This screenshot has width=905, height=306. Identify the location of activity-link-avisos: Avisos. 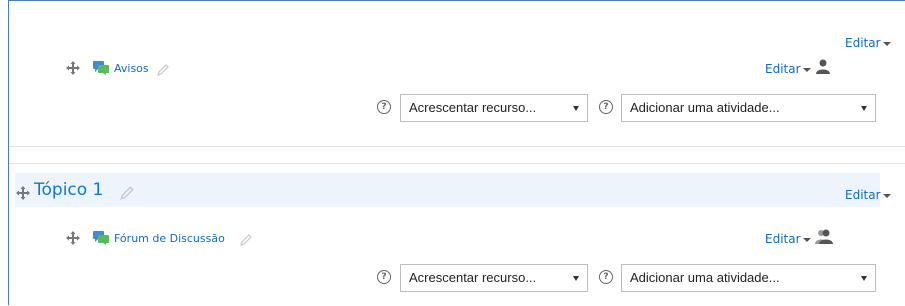
(131, 68).